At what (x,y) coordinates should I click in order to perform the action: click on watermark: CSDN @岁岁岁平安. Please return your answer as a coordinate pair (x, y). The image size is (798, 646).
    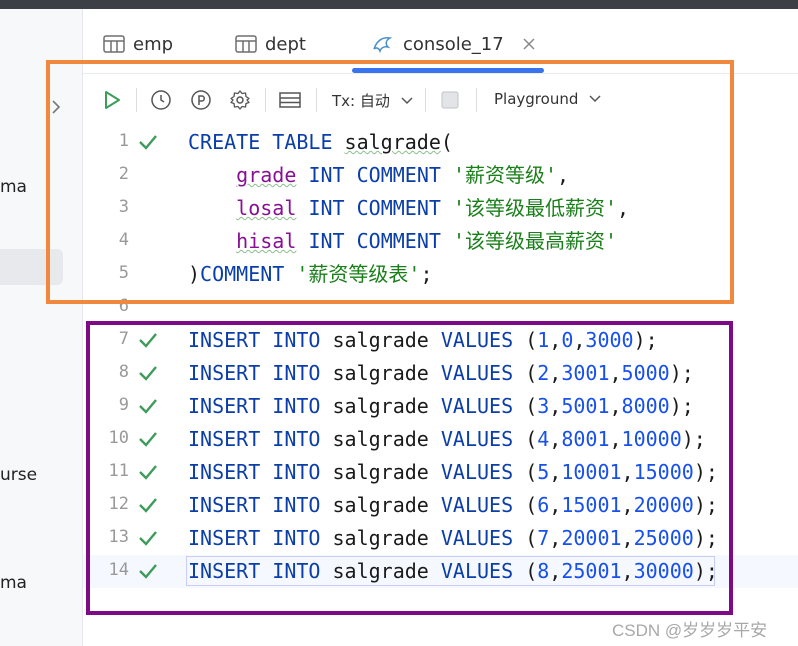
    Looking at the image, I should click on (690, 630).